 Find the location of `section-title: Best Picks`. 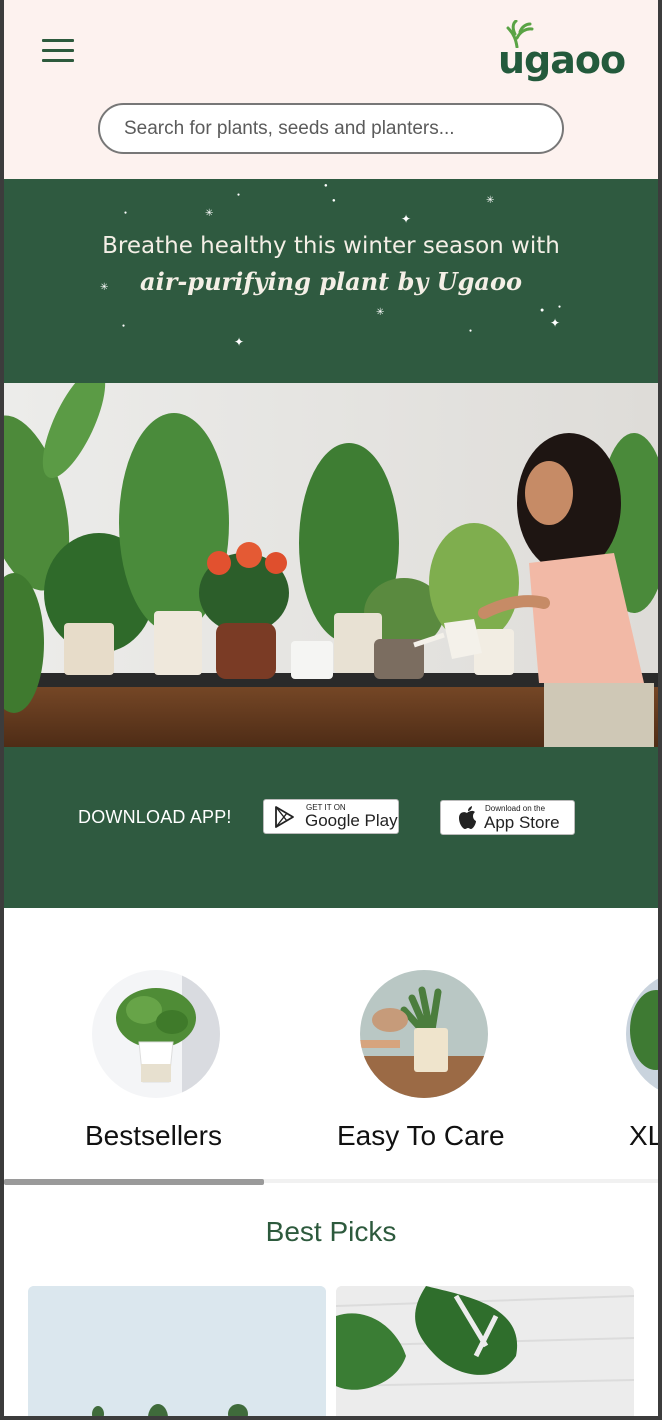

section-title: Best Picks is located at coordinates (331, 1231).